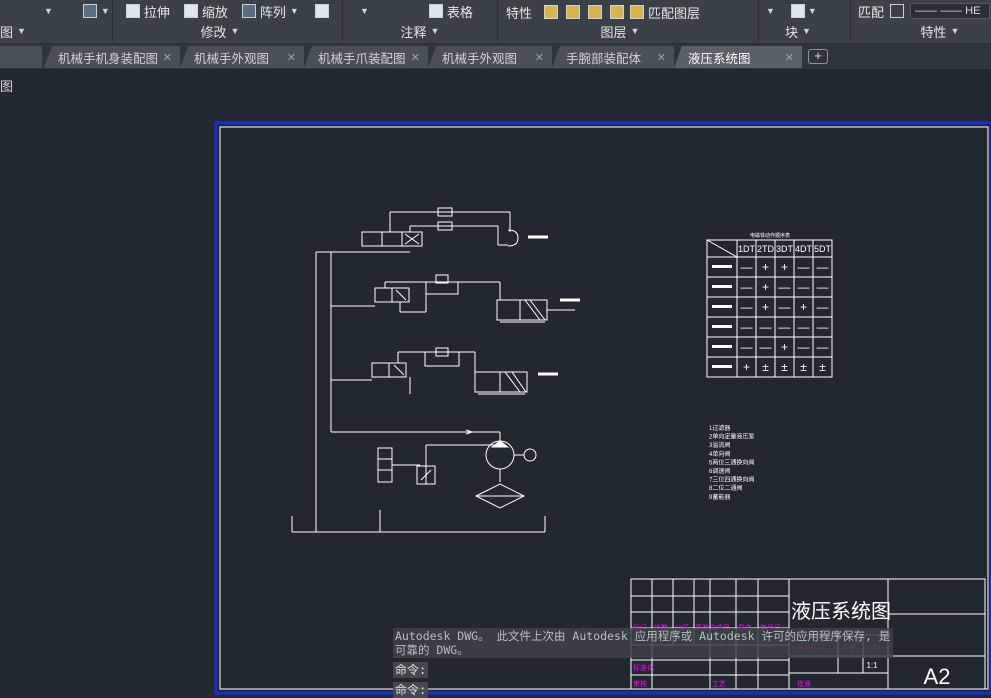  I want to click on stretch-label: 拉伸, so click(156, 12).